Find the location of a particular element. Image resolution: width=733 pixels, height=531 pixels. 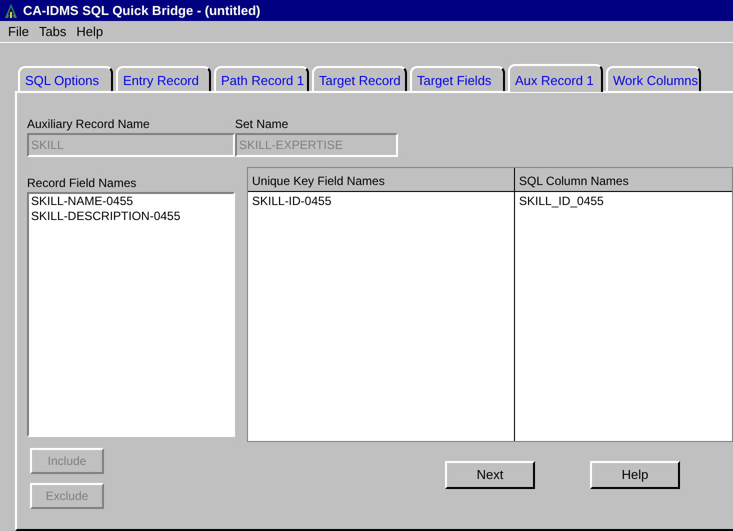

column-header: SQL Column Names is located at coordinates (623, 180).